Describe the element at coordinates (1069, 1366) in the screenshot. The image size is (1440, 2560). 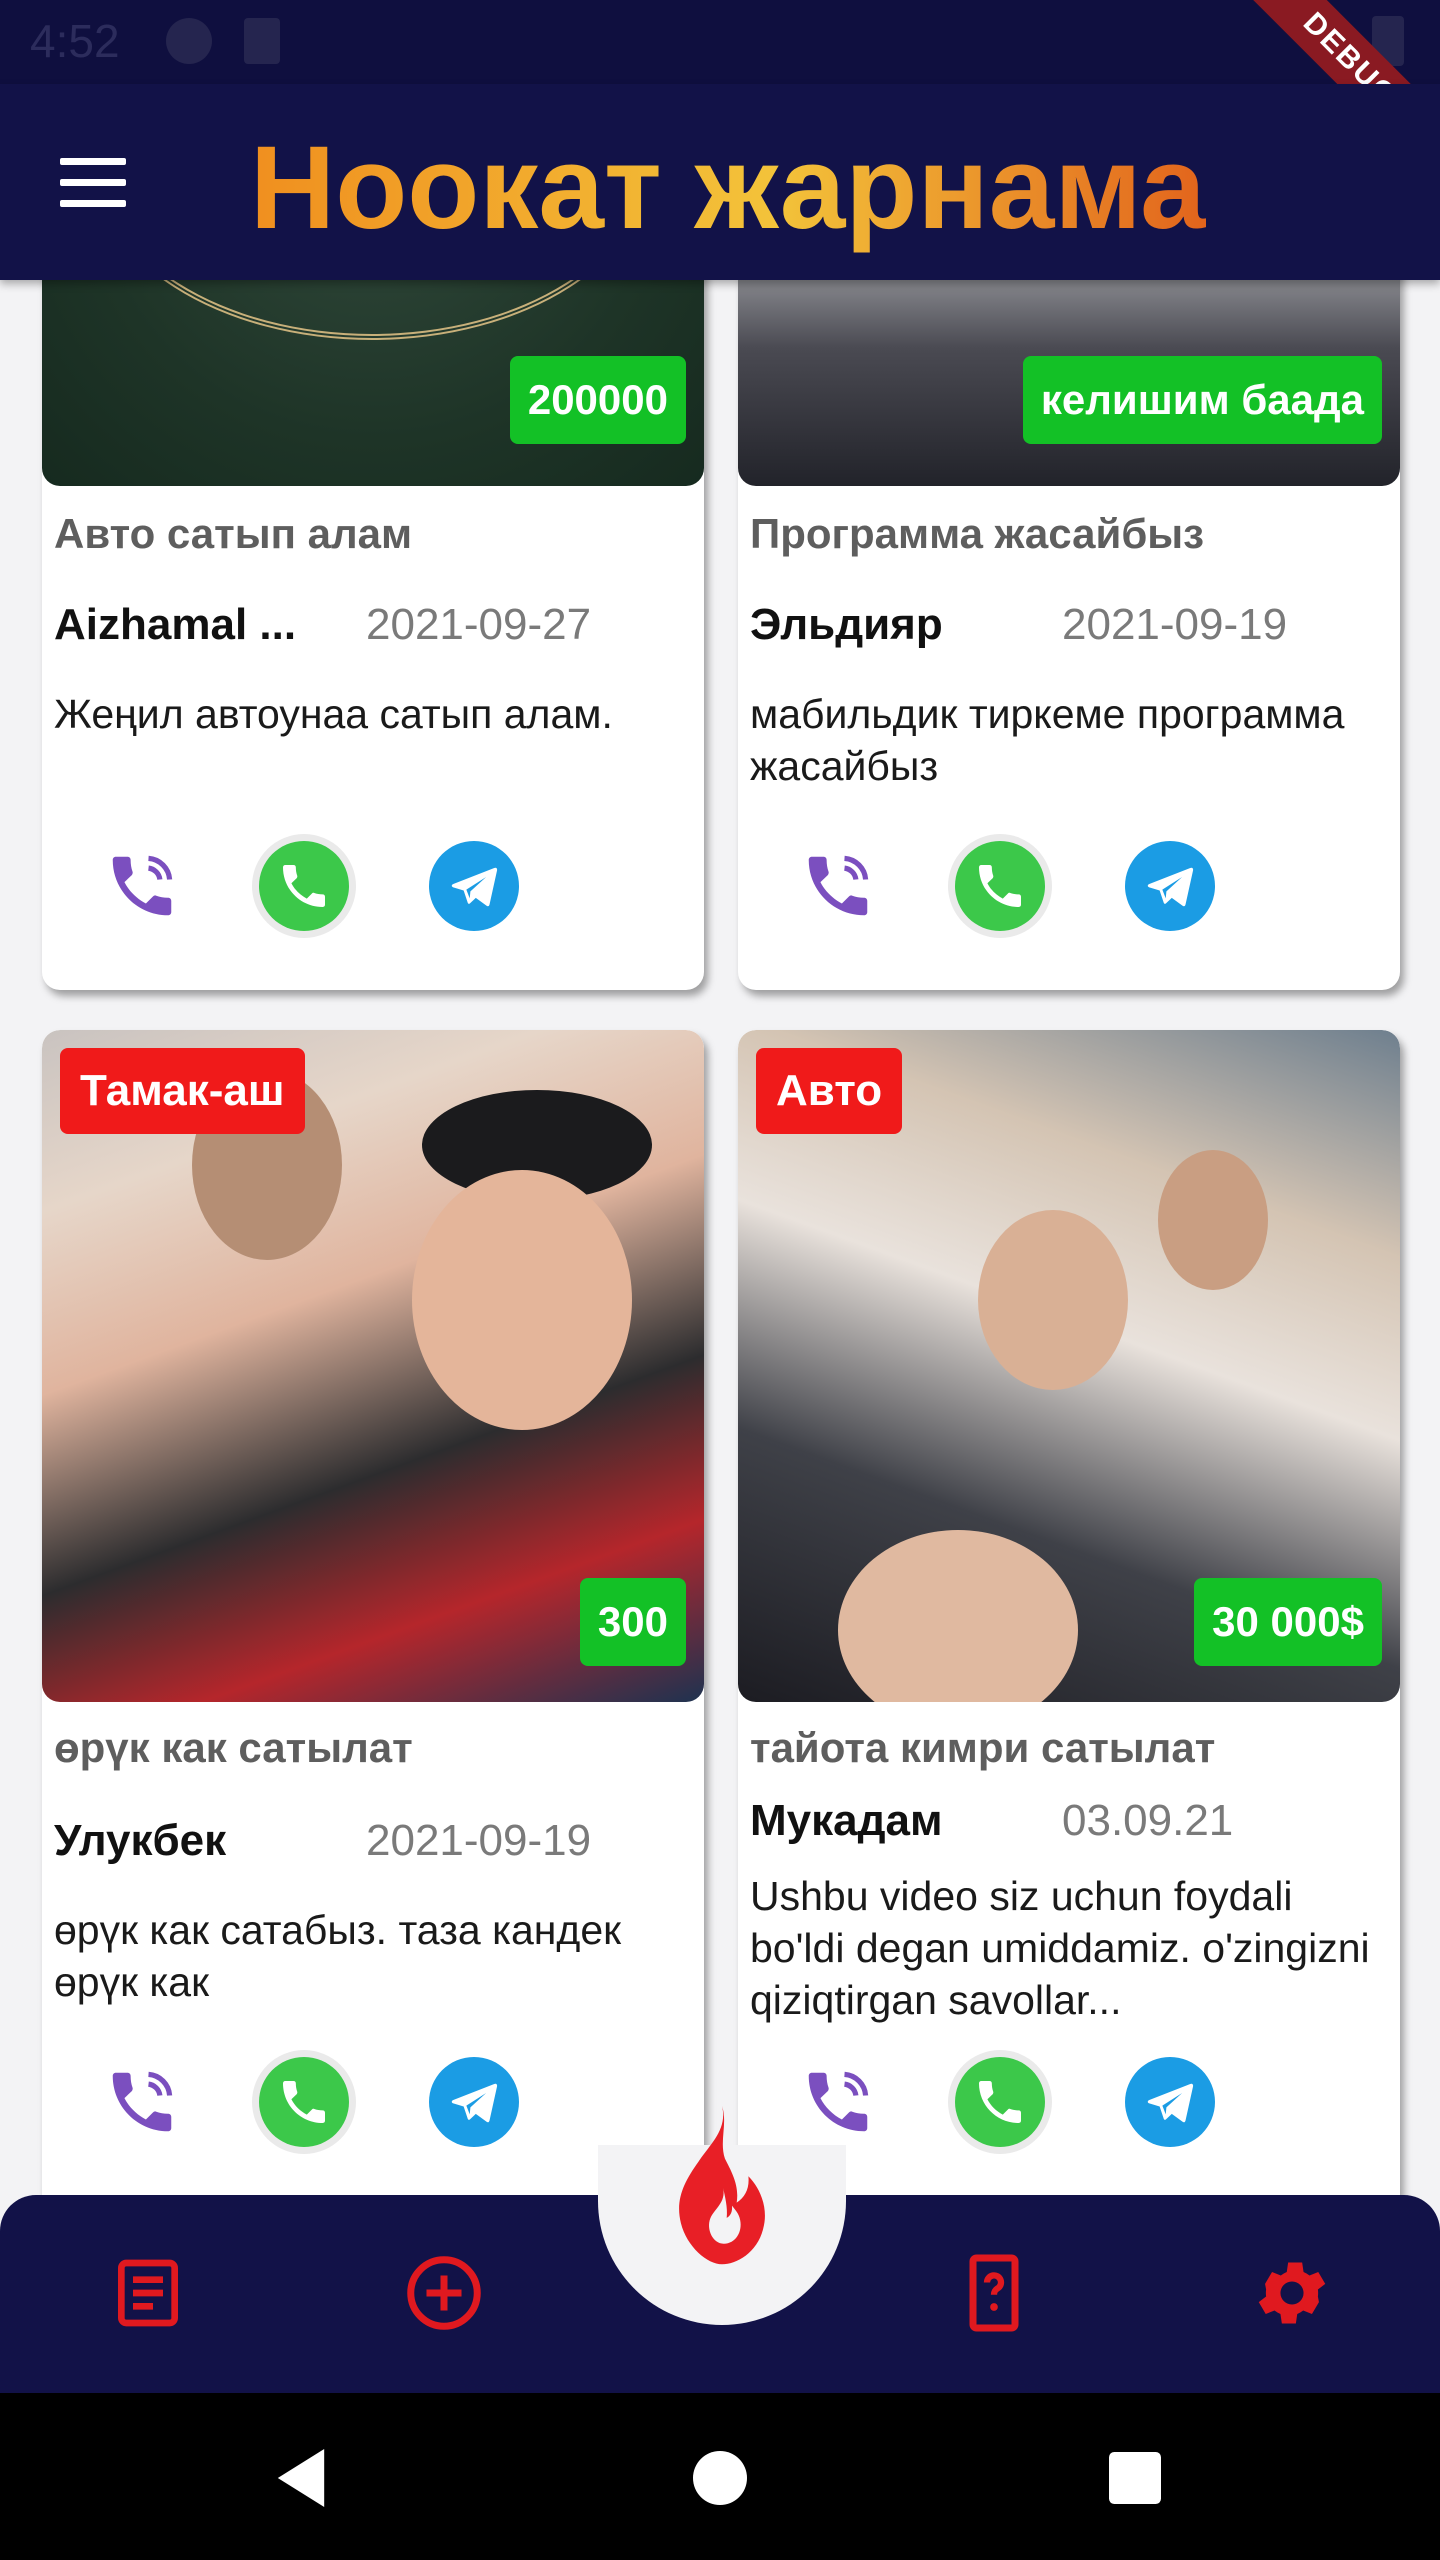
I see `listing-image: Авто 30 000$` at that location.